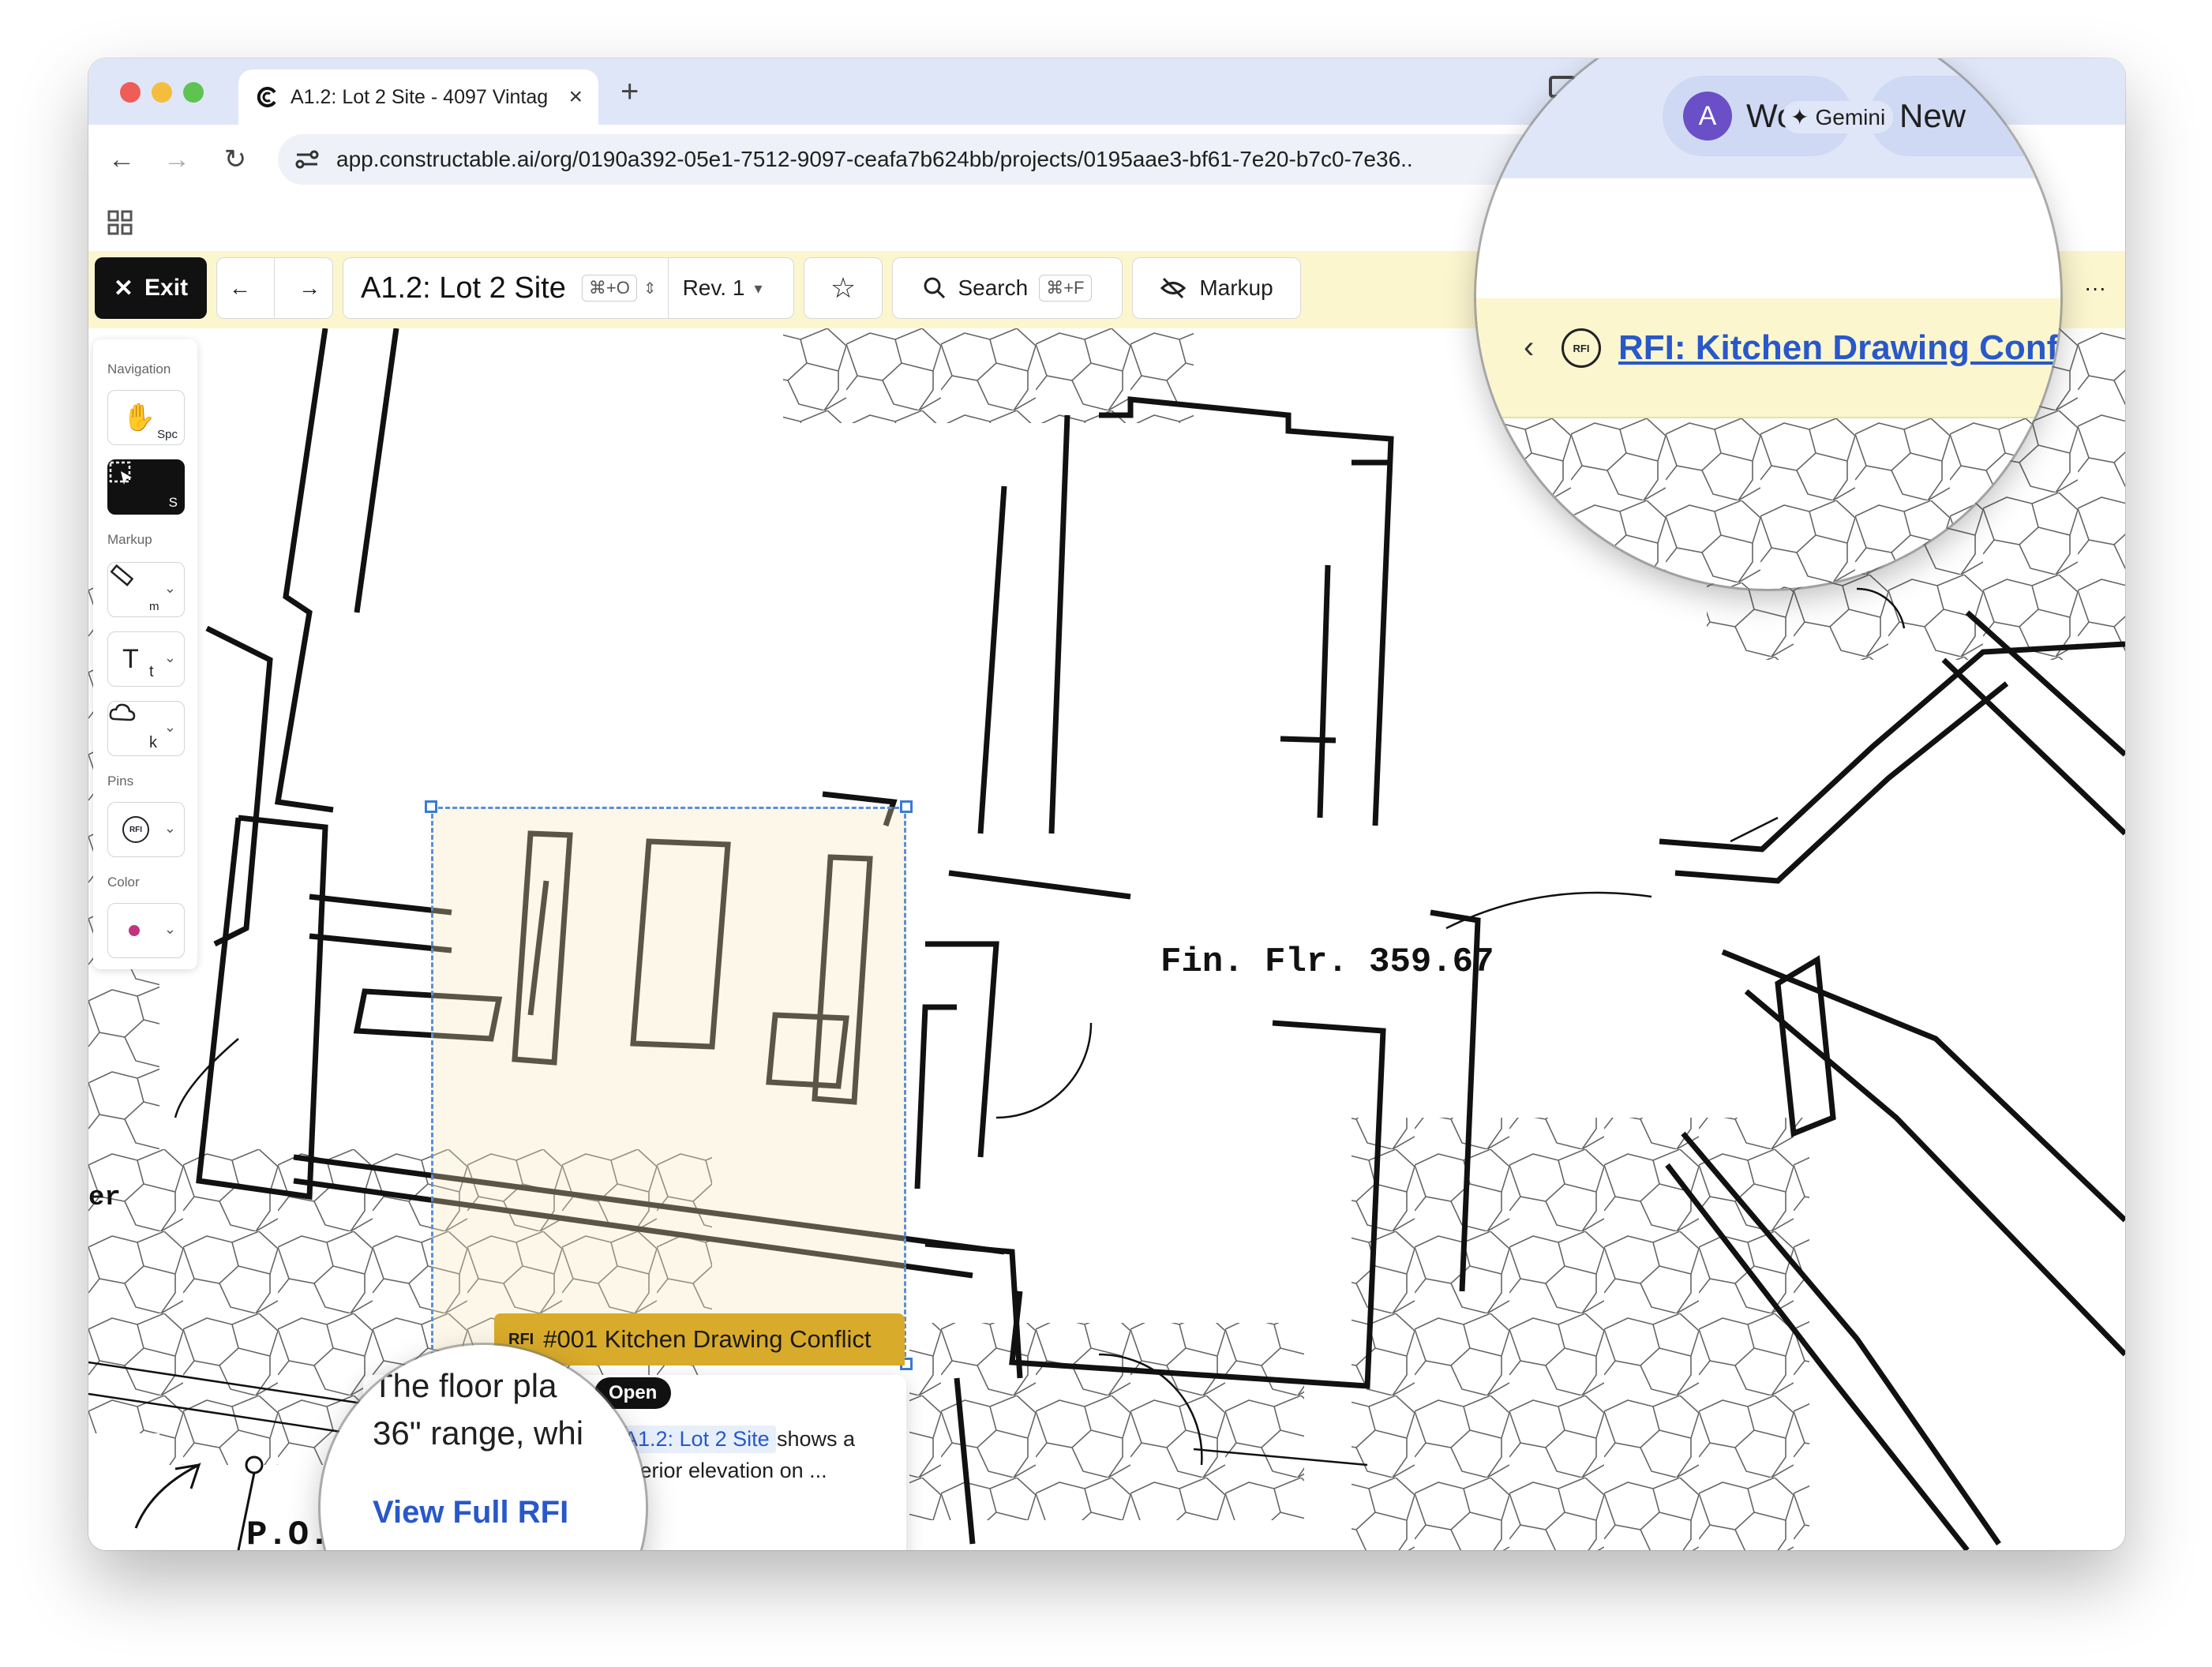 This screenshot has height=1667, width=2212. Describe the element at coordinates (2095, 288) in the screenshot. I see `more-options-button: ···` at that location.